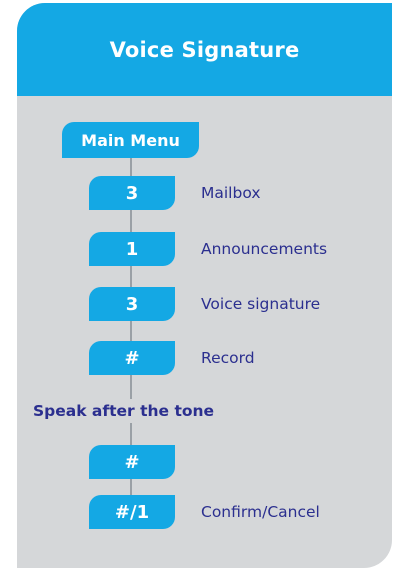 The width and height of the screenshot is (395, 569). I want to click on step-key-voice-signature: 3, so click(132, 304).